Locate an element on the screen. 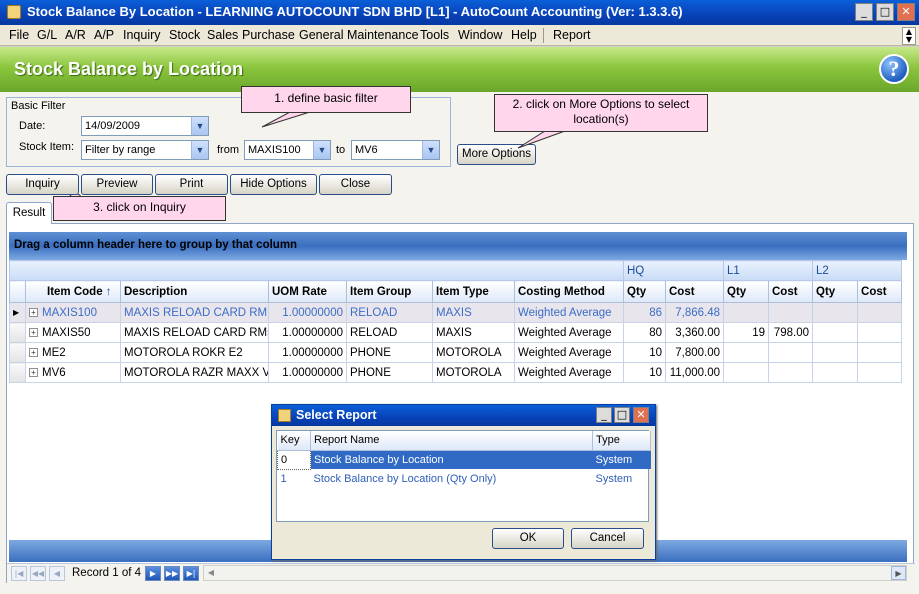 This screenshot has height=594, width=919. prev-page-icon: ◀◀ is located at coordinates (38, 573).